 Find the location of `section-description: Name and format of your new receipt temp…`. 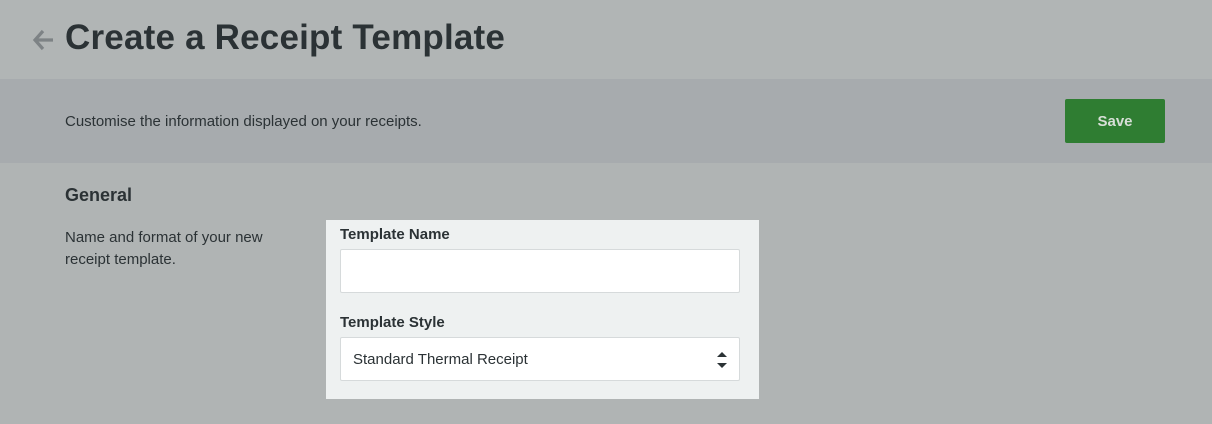

section-description: Name and format of your new receipt temp… is located at coordinates (164, 248).